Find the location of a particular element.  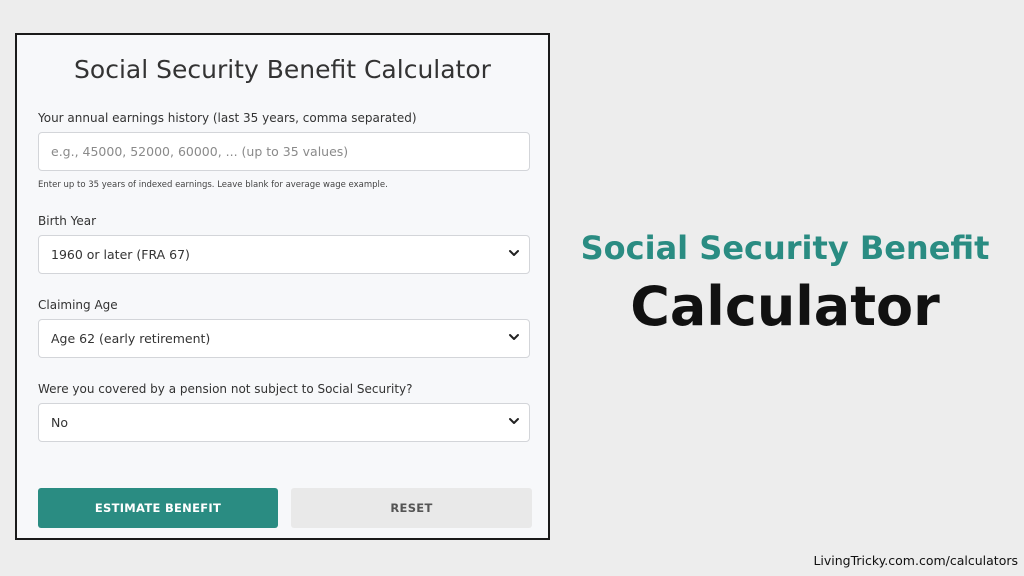

pension-select: No is located at coordinates (284, 422).